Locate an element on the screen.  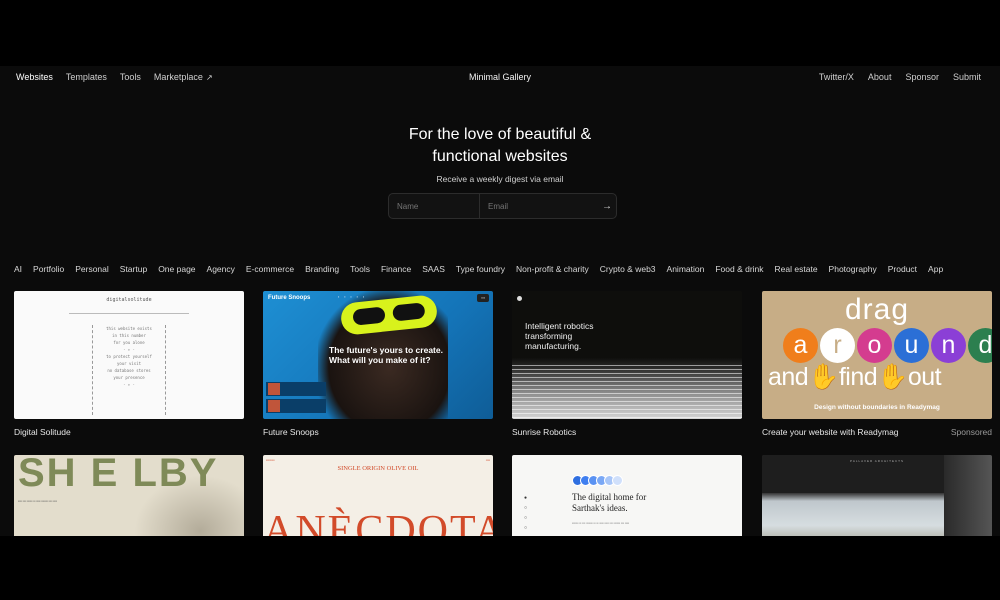
solitude-line: your visit is located at coordinates (129, 363).